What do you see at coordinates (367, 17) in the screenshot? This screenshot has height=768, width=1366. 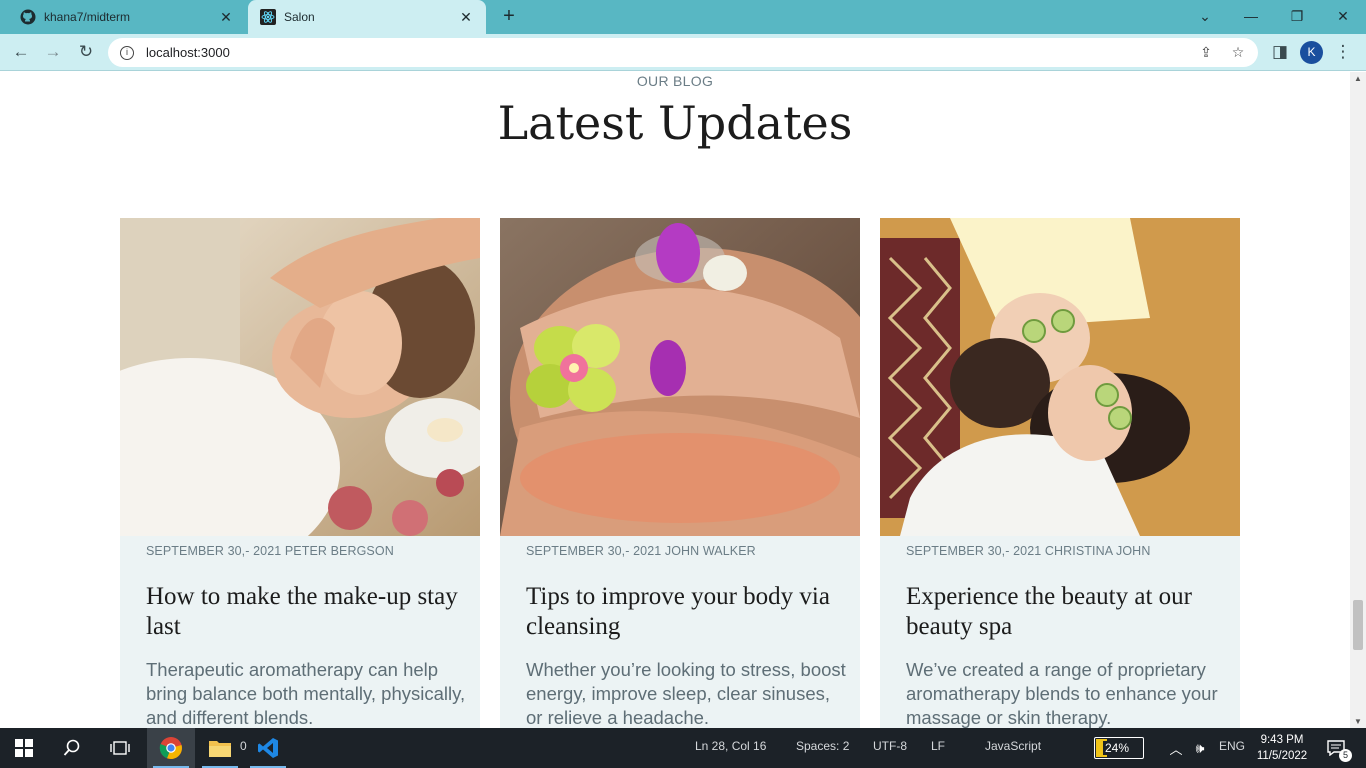 I see `tab-salon: Salon ✕` at bounding box center [367, 17].